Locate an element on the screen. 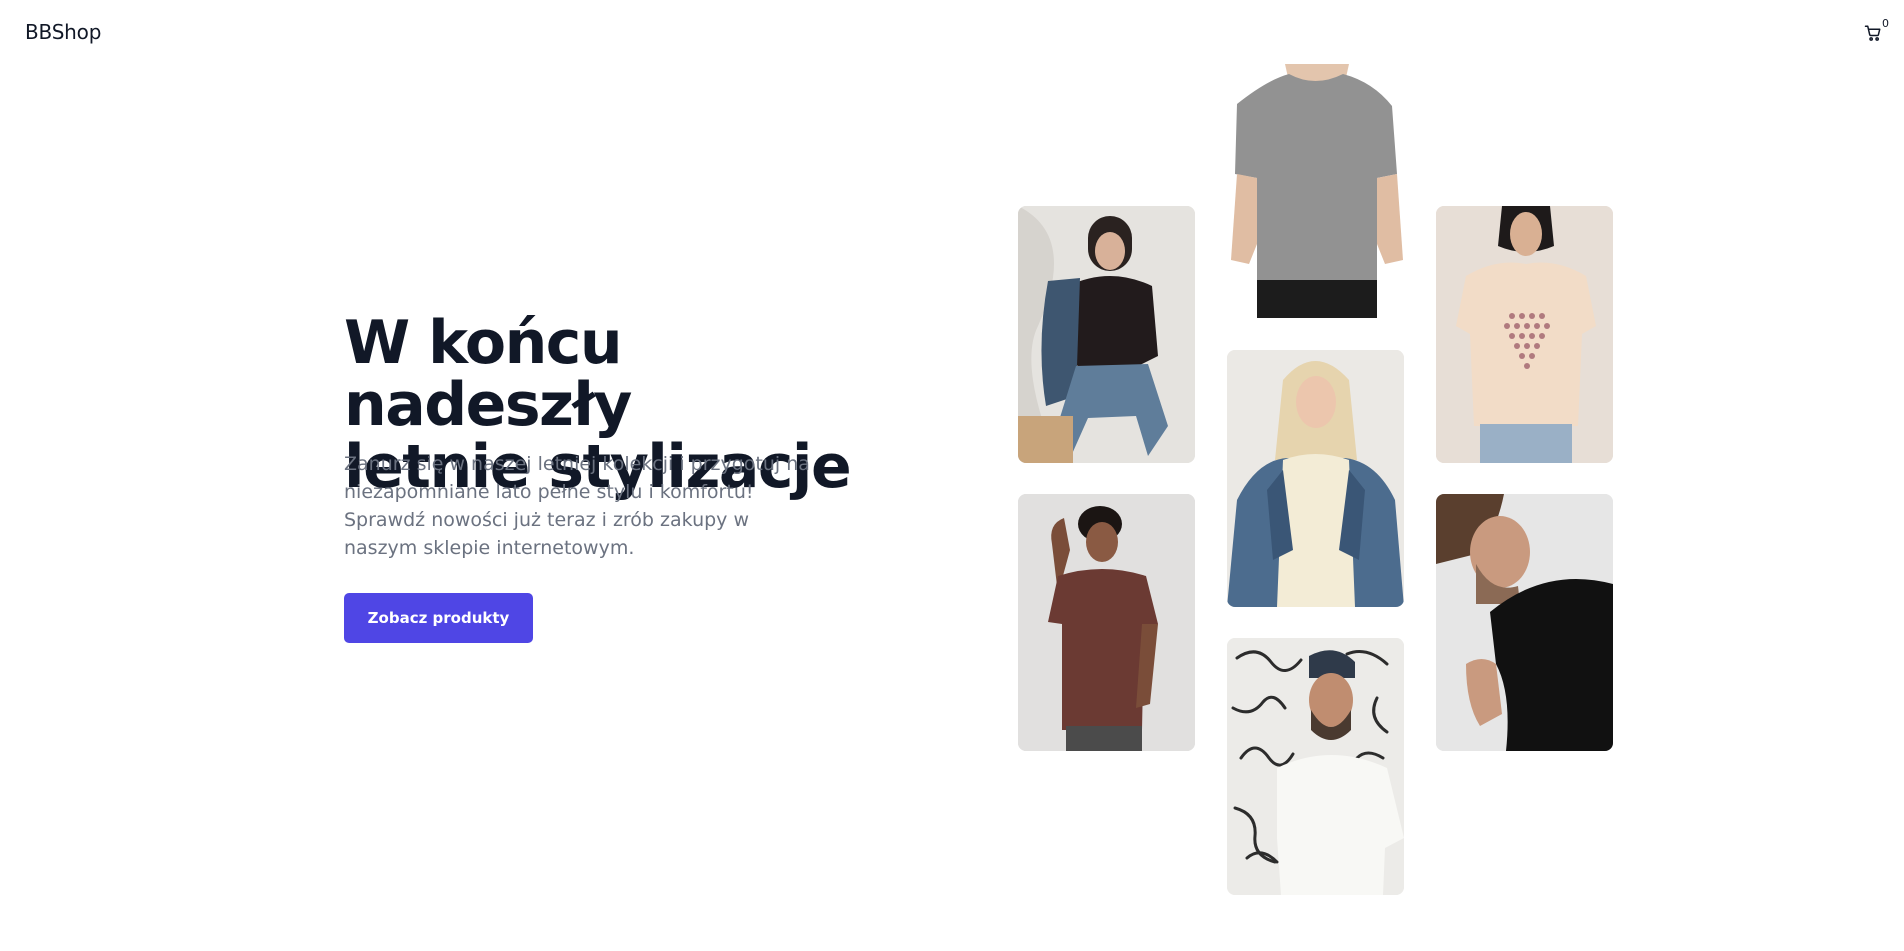 The image size is (1904, 951). cart-icon is located at coordinates (1872, 33).